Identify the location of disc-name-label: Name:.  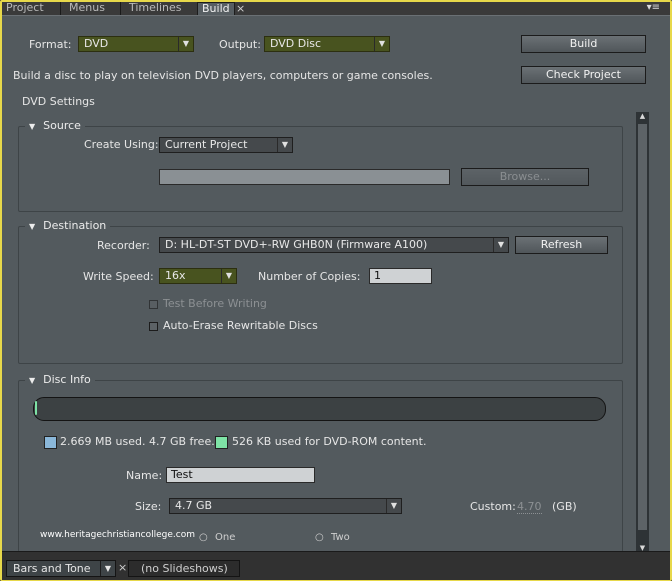
(144, 475).